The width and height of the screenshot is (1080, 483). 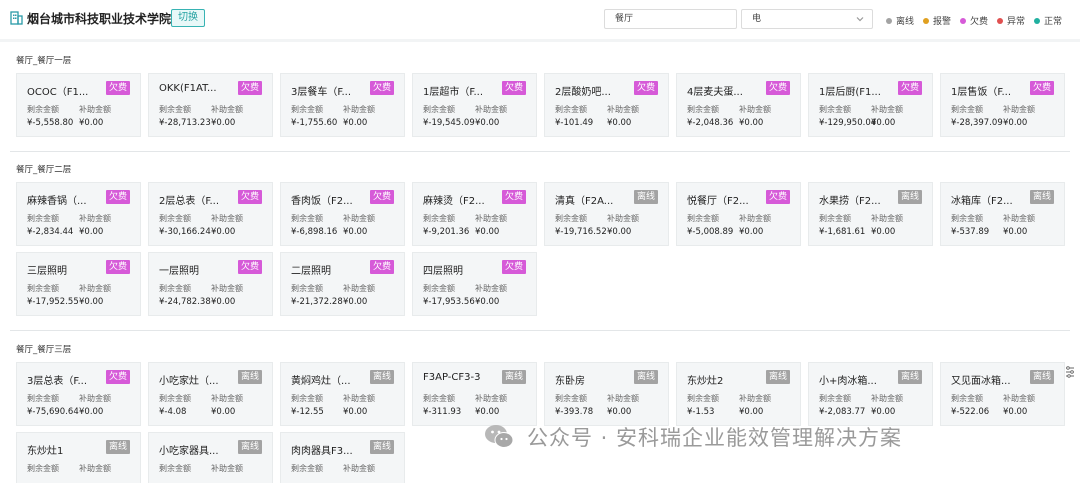 What do you see at coordinates (900, 20) in the screenshot?
I see `legend-item: 离线` at bounding box center [900, 20].